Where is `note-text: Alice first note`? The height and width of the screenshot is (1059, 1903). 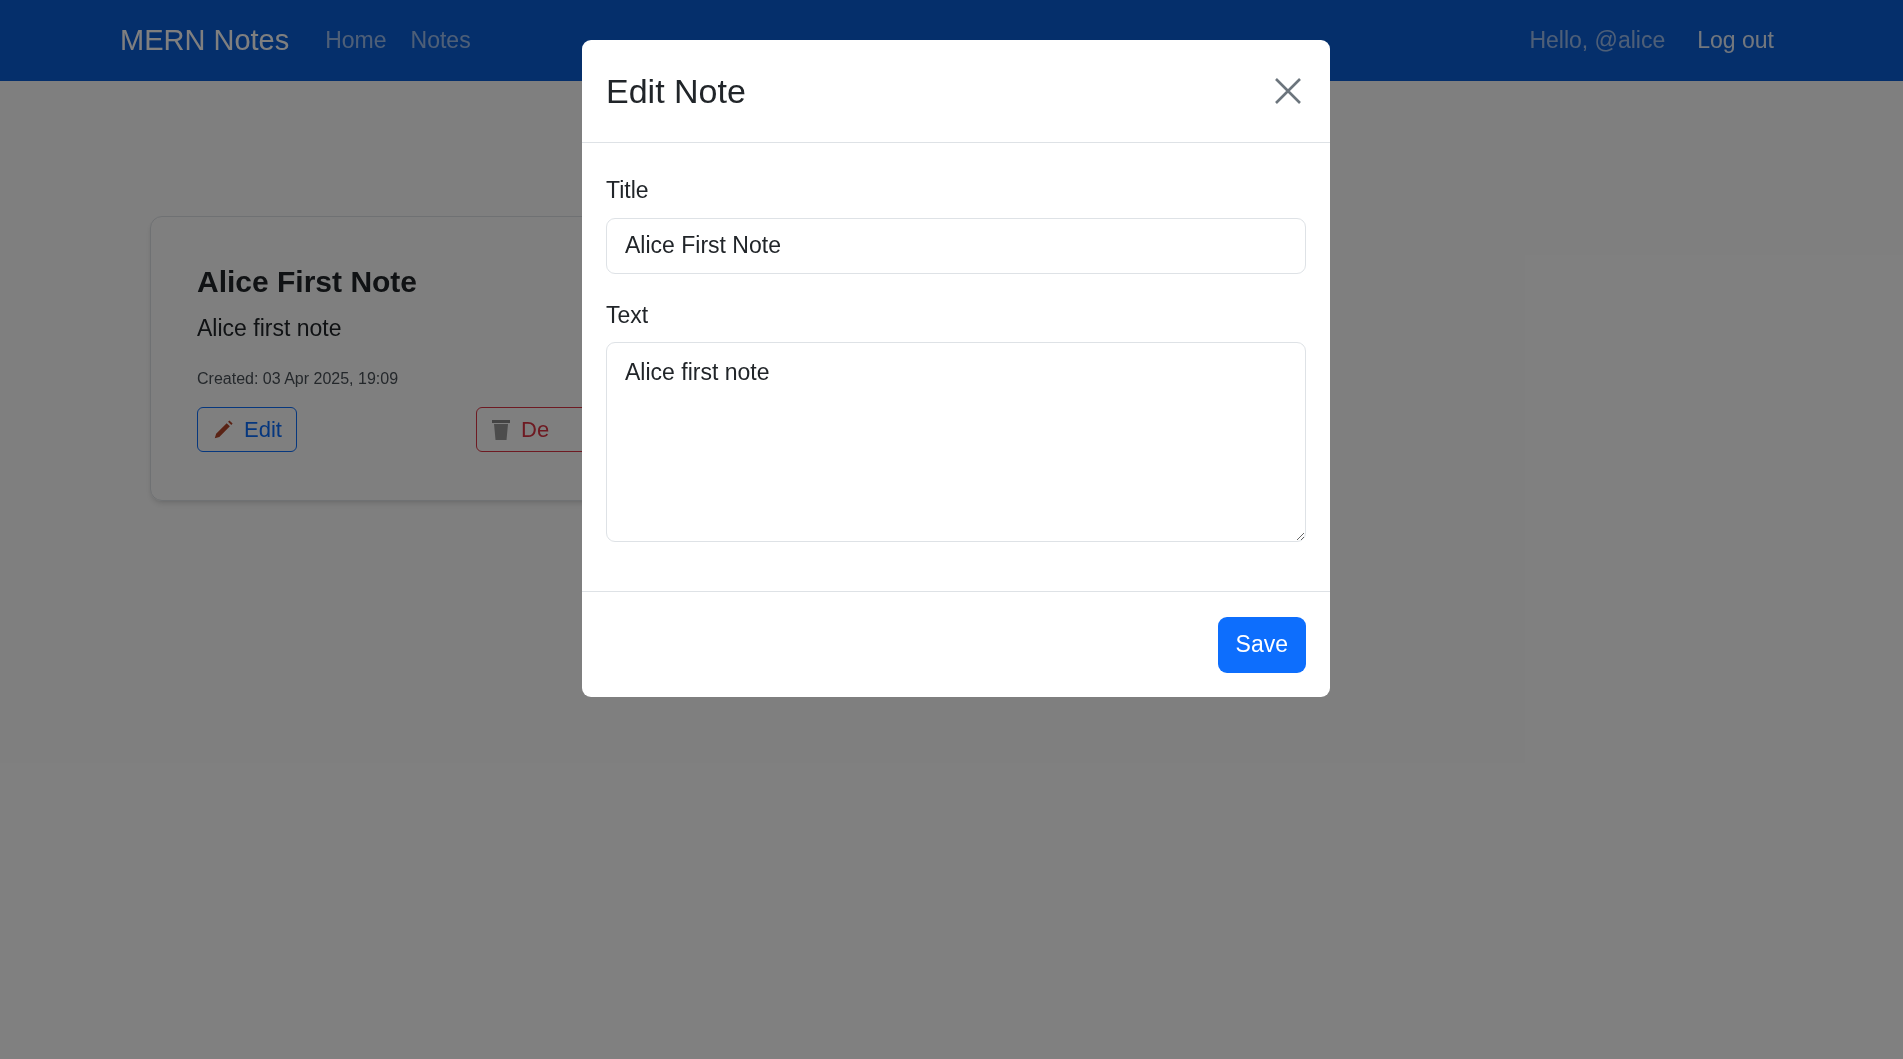 note-text: Alice first note is located at coordinates (269, 328).